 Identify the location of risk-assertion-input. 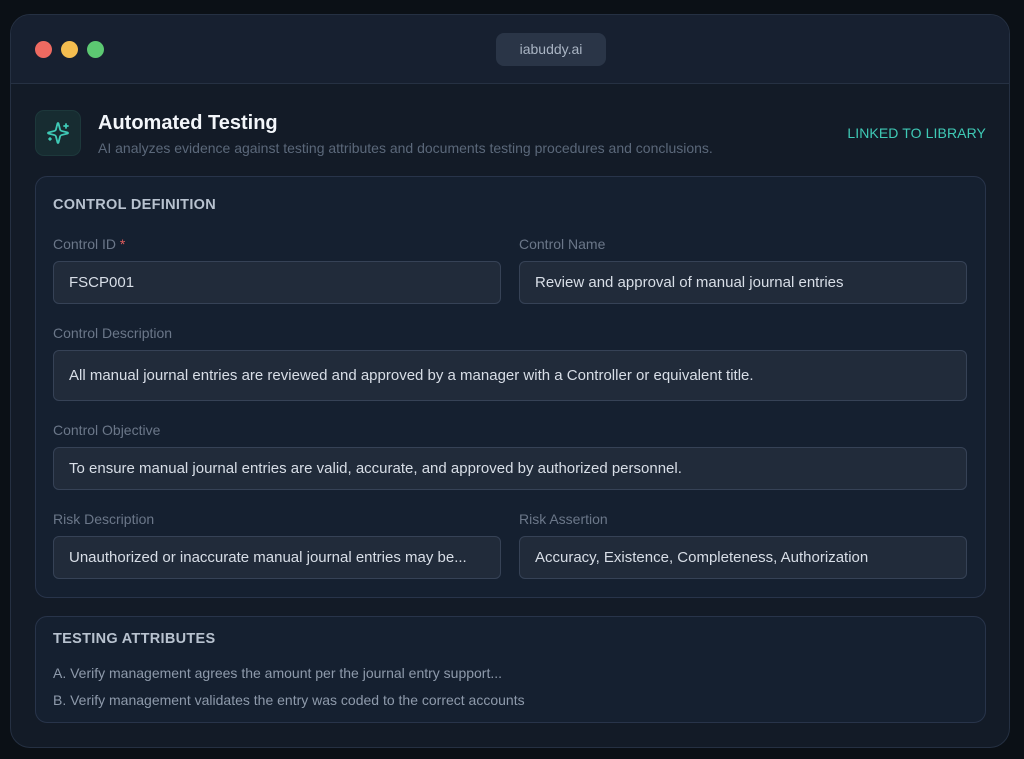
(743, 557).